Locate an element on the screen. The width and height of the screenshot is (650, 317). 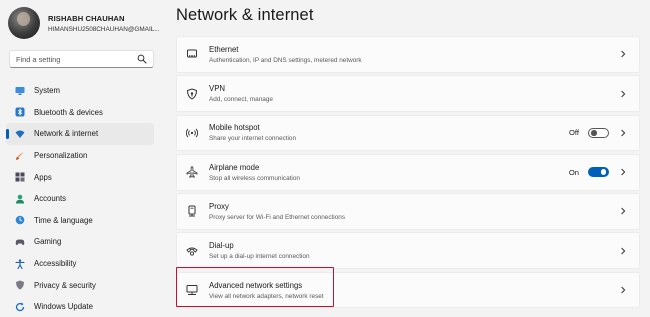
sidebar-item-label: Network & internet is located at coordinates (66, 134).